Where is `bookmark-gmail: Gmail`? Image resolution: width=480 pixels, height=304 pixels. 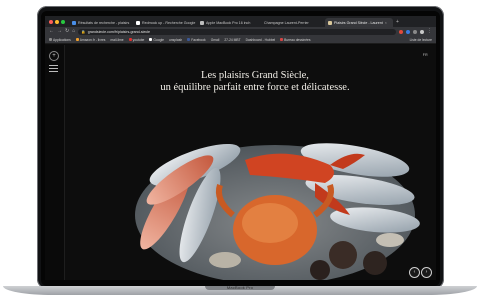
bookmark-gmail: Gmail is located at coordinates (215, 40).